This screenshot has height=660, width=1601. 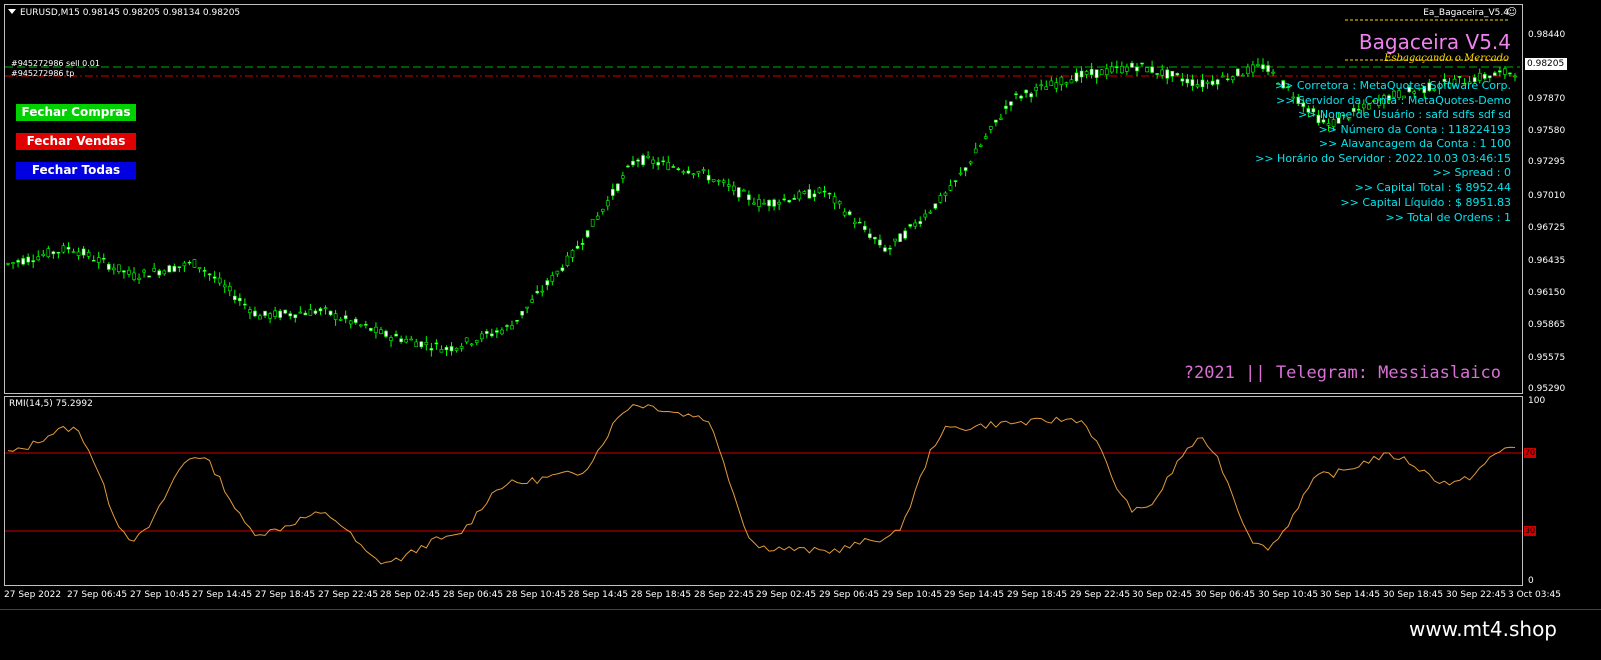 What do you see at coordinates (661, 595) in the screenshot?
I see `time-label: 28 Sep 18:45` at bounding box center [661, 595].